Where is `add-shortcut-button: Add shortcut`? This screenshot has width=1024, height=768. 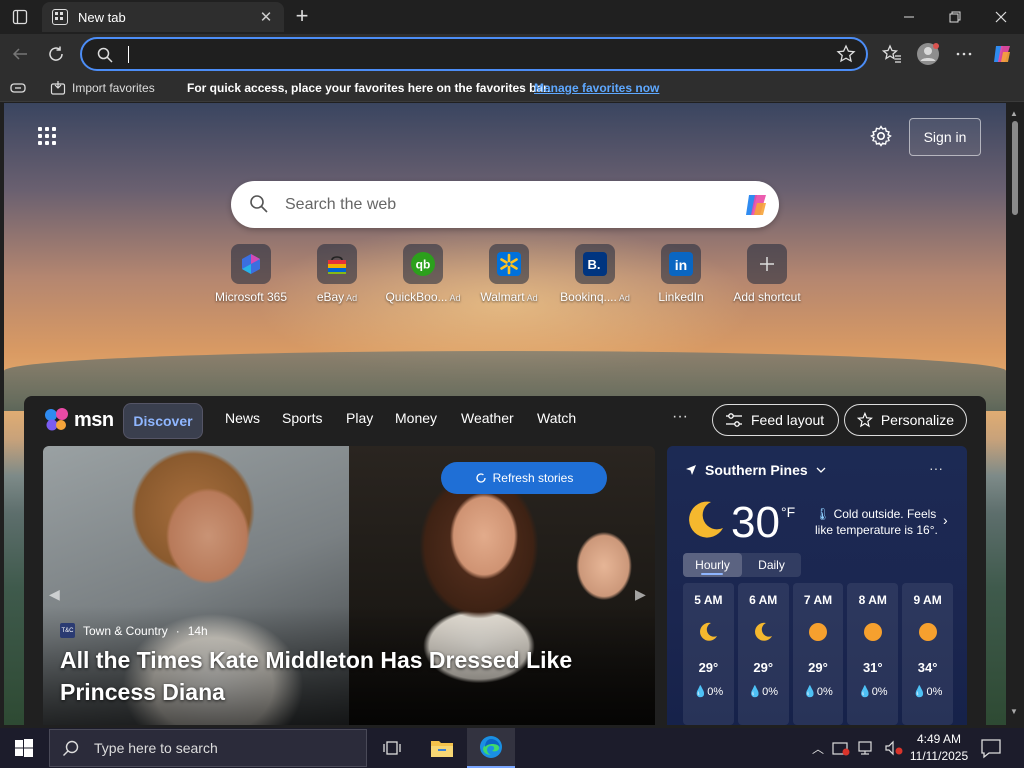 add-shortcut-button: Add shortcut is located at coordinates (767, 274).